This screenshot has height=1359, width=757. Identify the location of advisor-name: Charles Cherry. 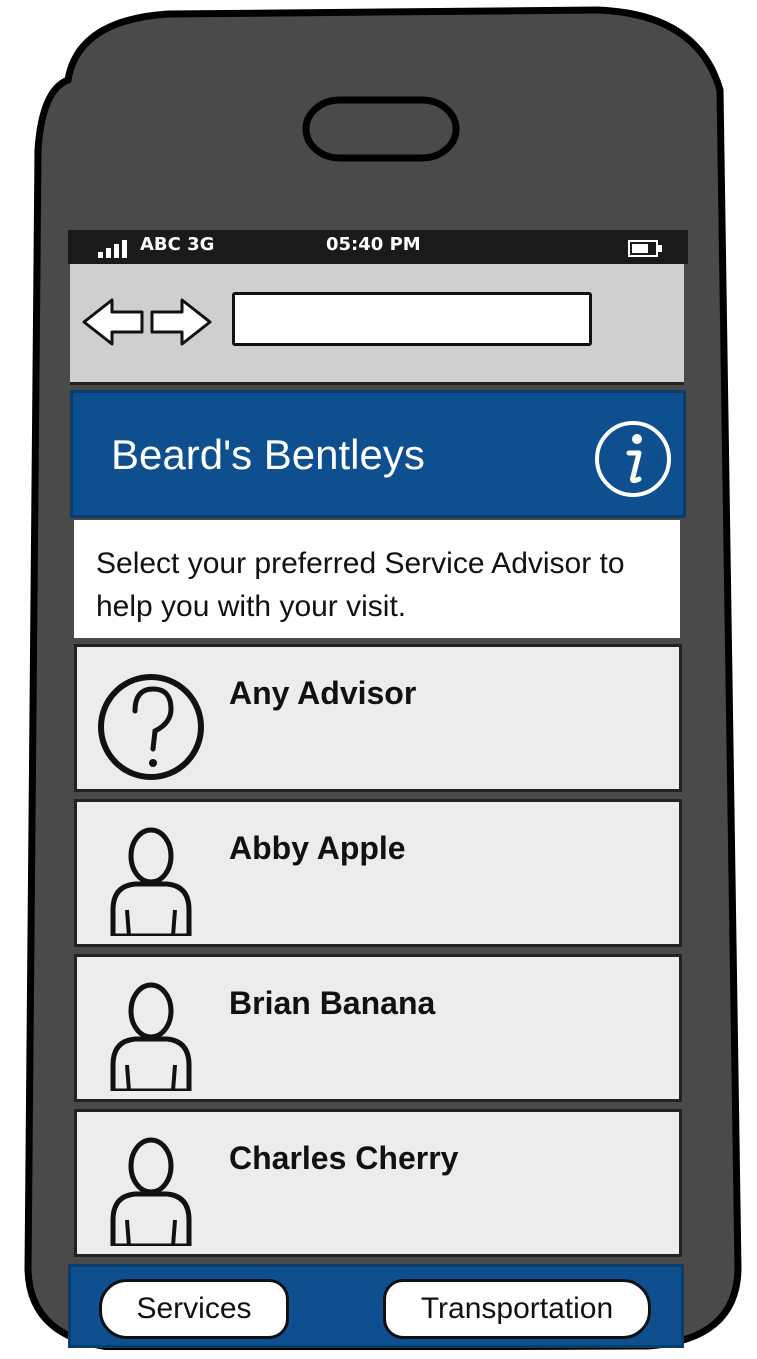
(344, 1158).